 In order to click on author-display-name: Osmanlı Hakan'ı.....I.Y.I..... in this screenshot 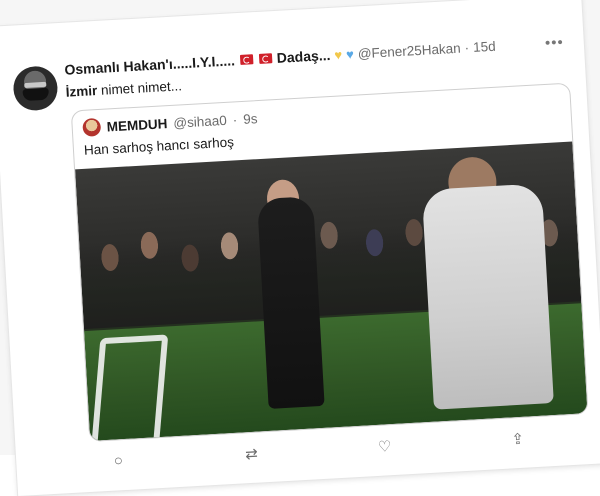, I will do `click(149, 64)`.